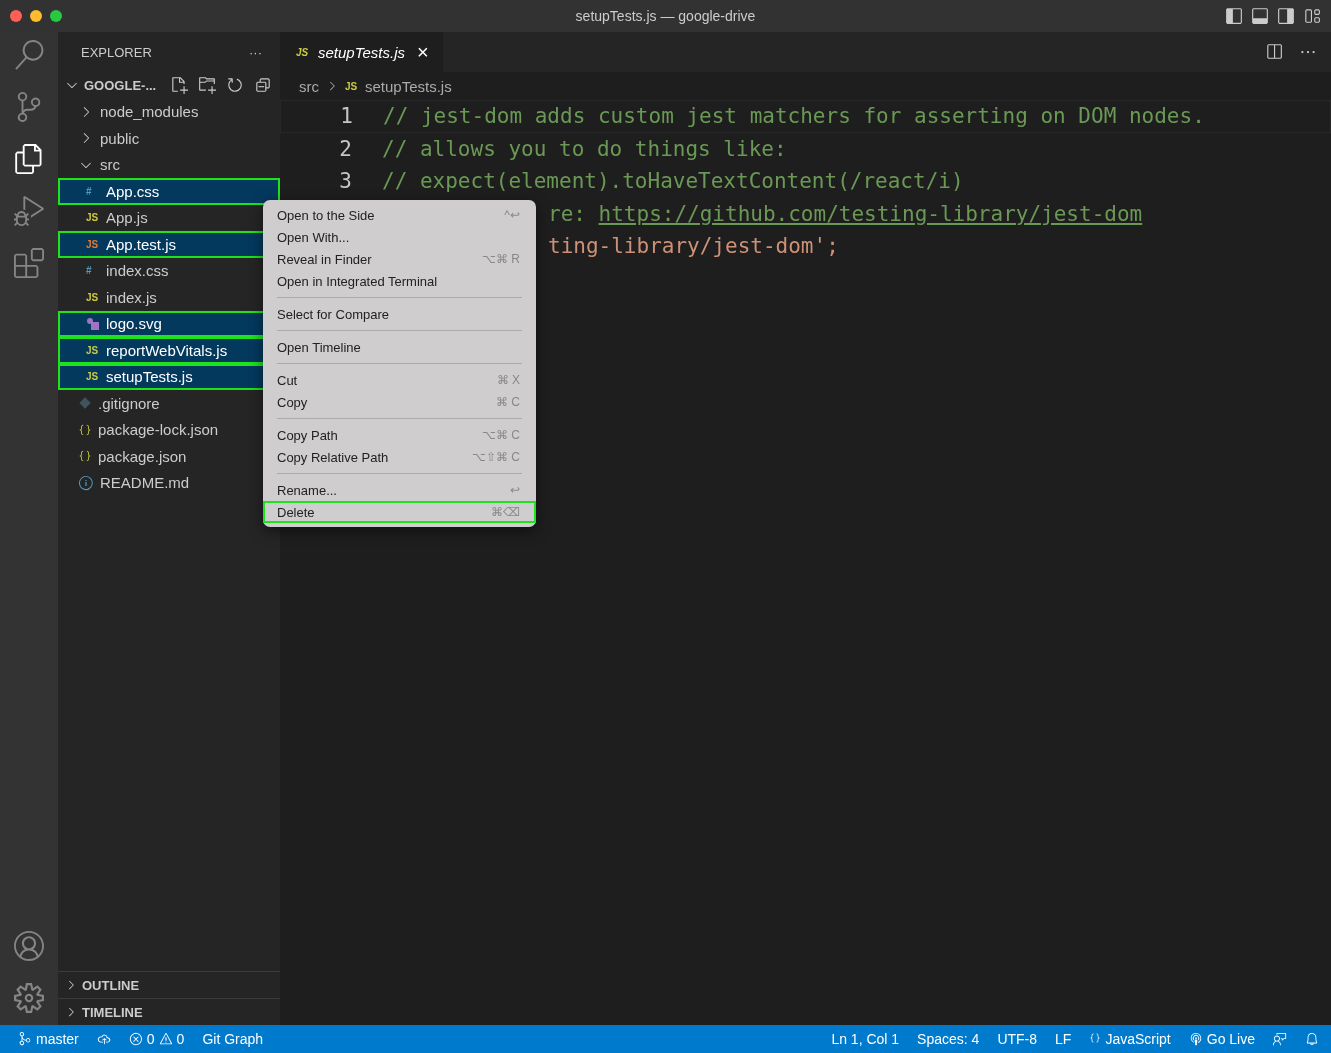 This screenshot has height=1053, width=1331. Describe the element at coordinates (512, 215) in the screenshot. I see `menu-shortcut: ^↩` at that location.